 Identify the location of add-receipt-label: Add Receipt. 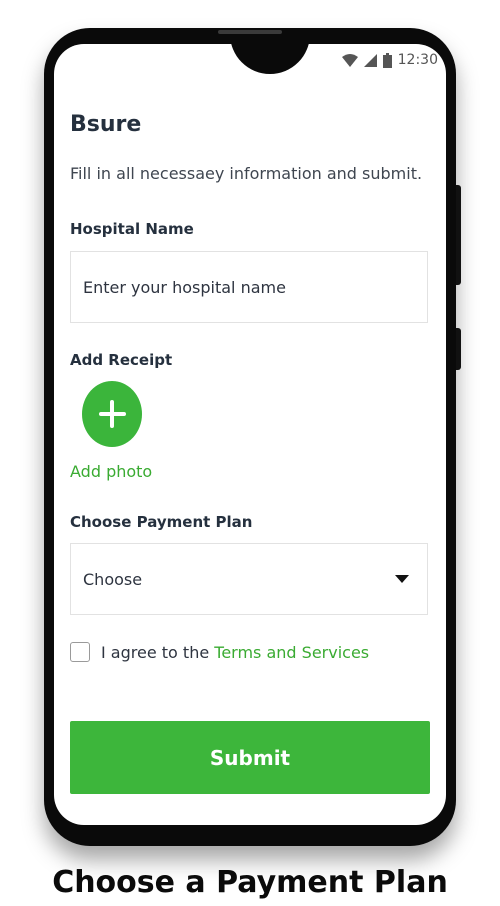
(121, 360).